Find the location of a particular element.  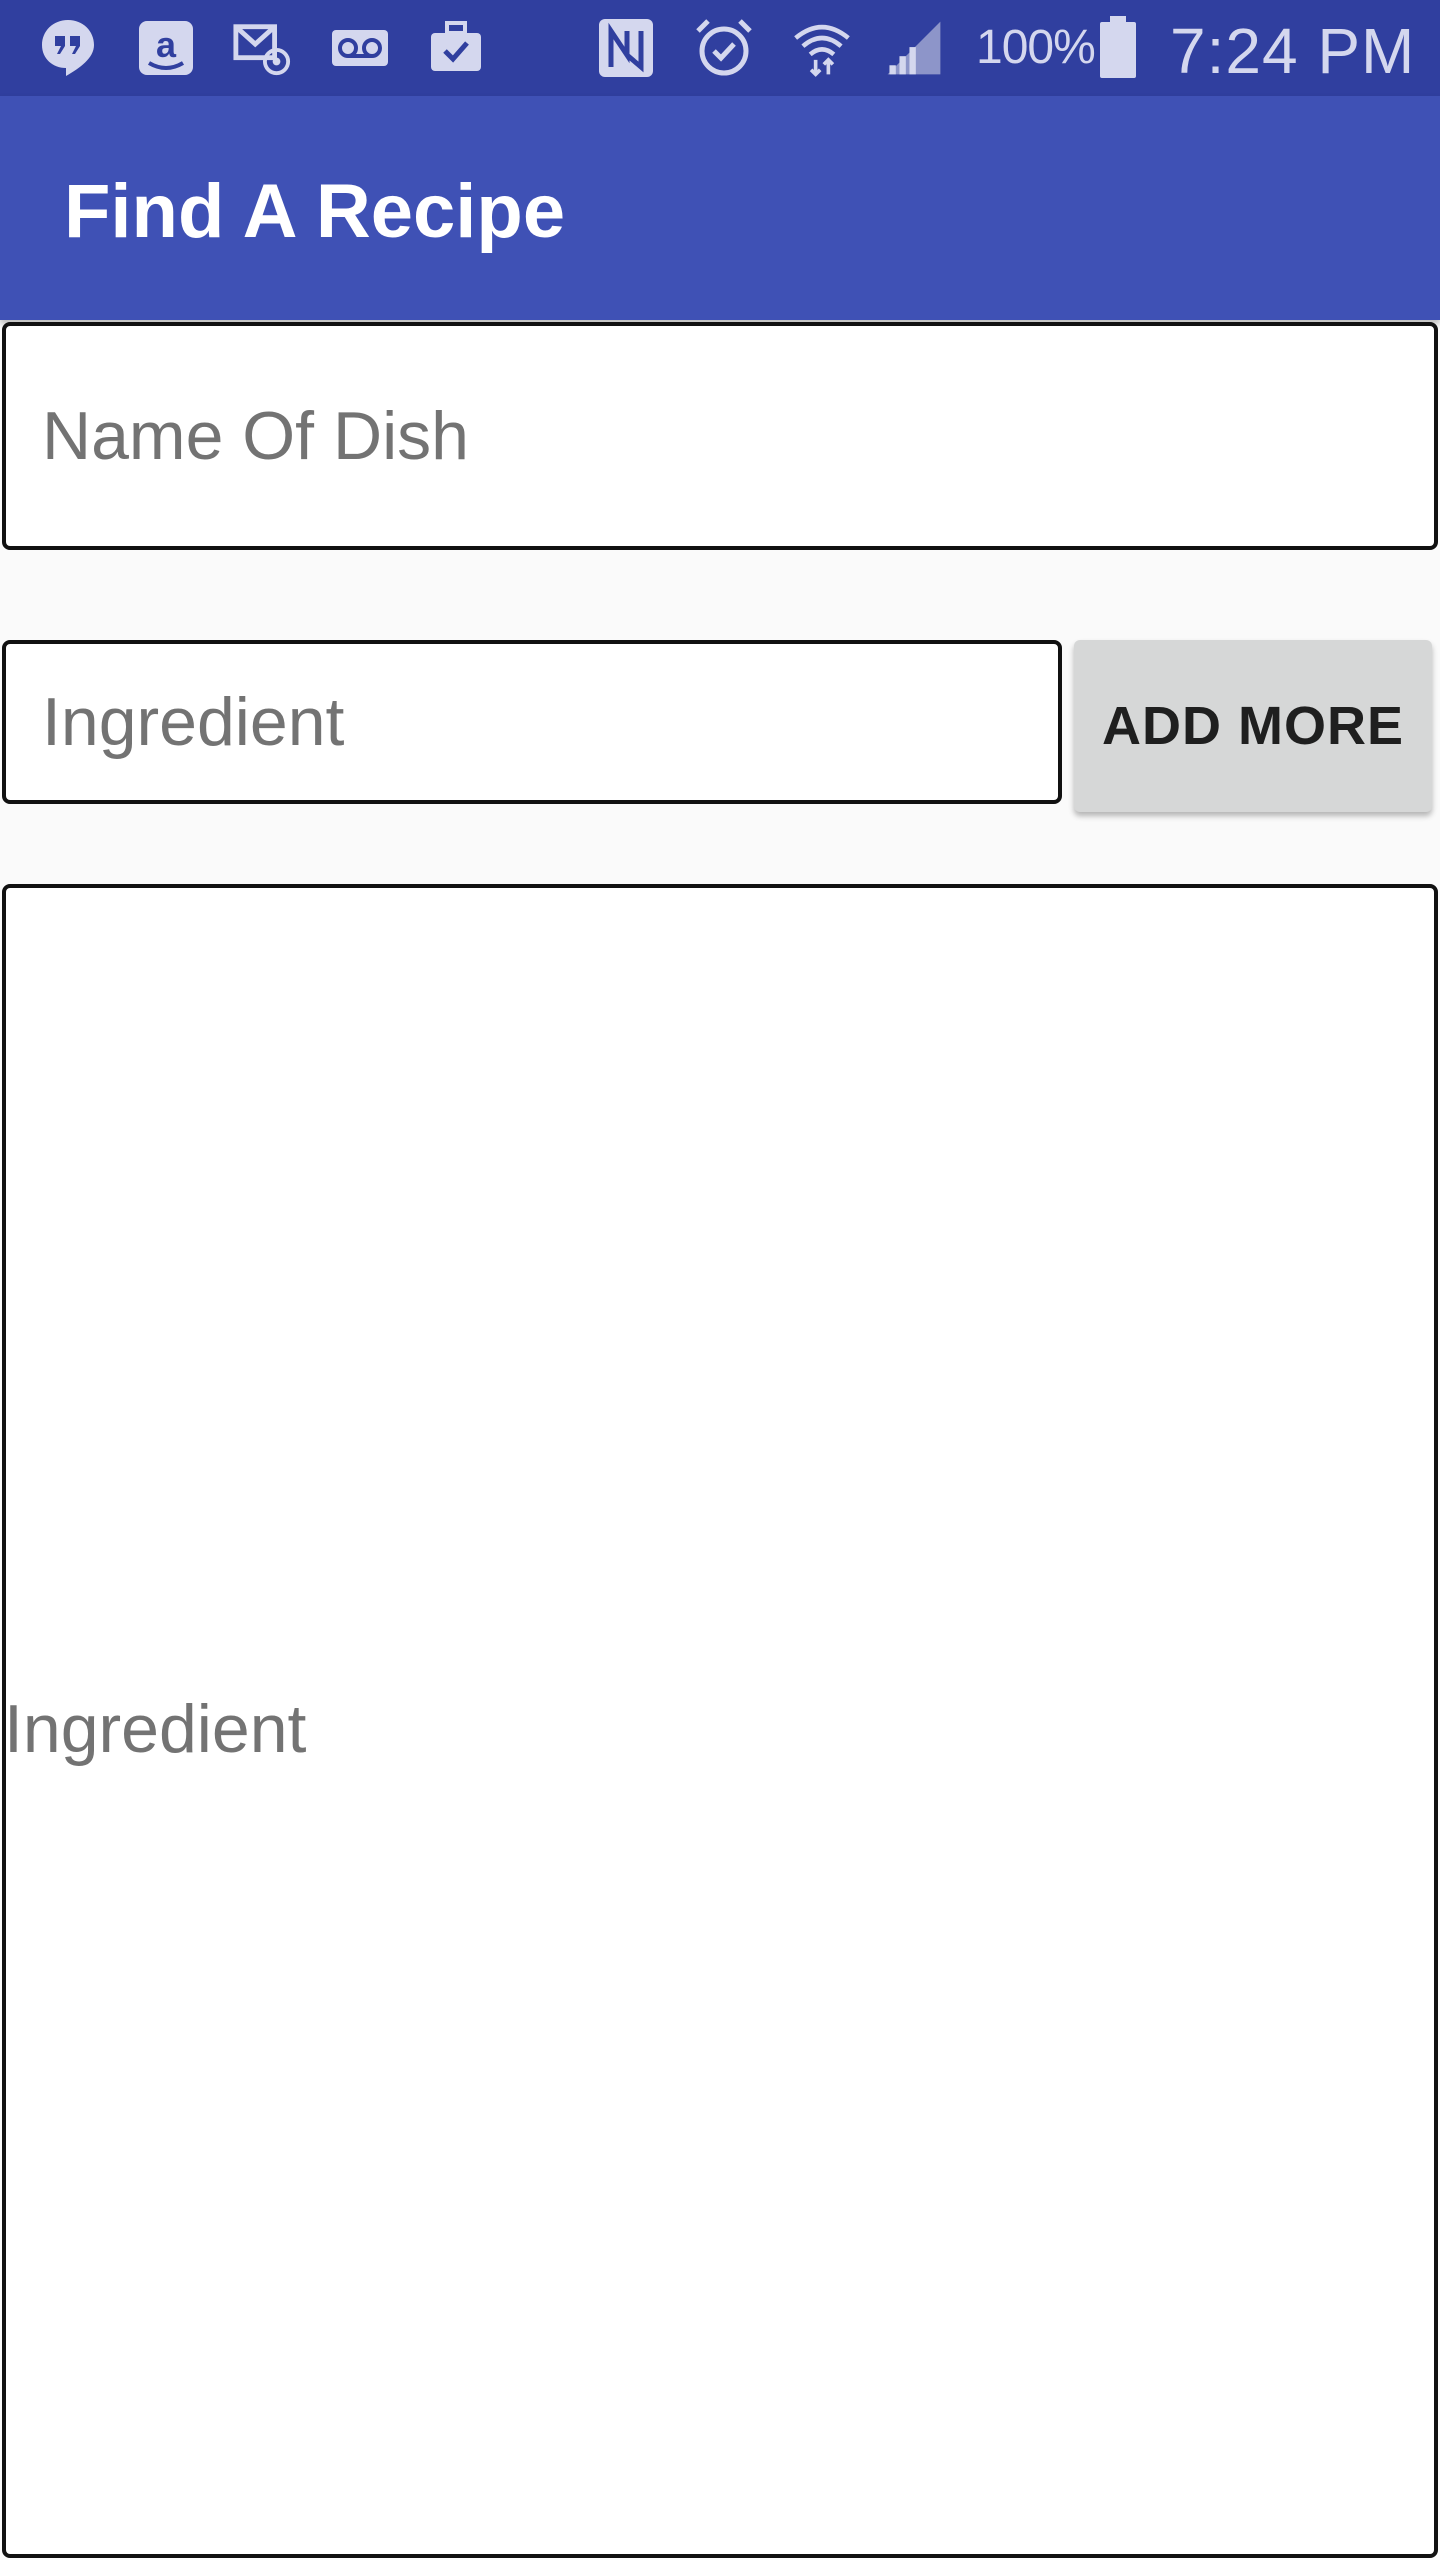

ingredient-input is located at coordinates (532, 722).